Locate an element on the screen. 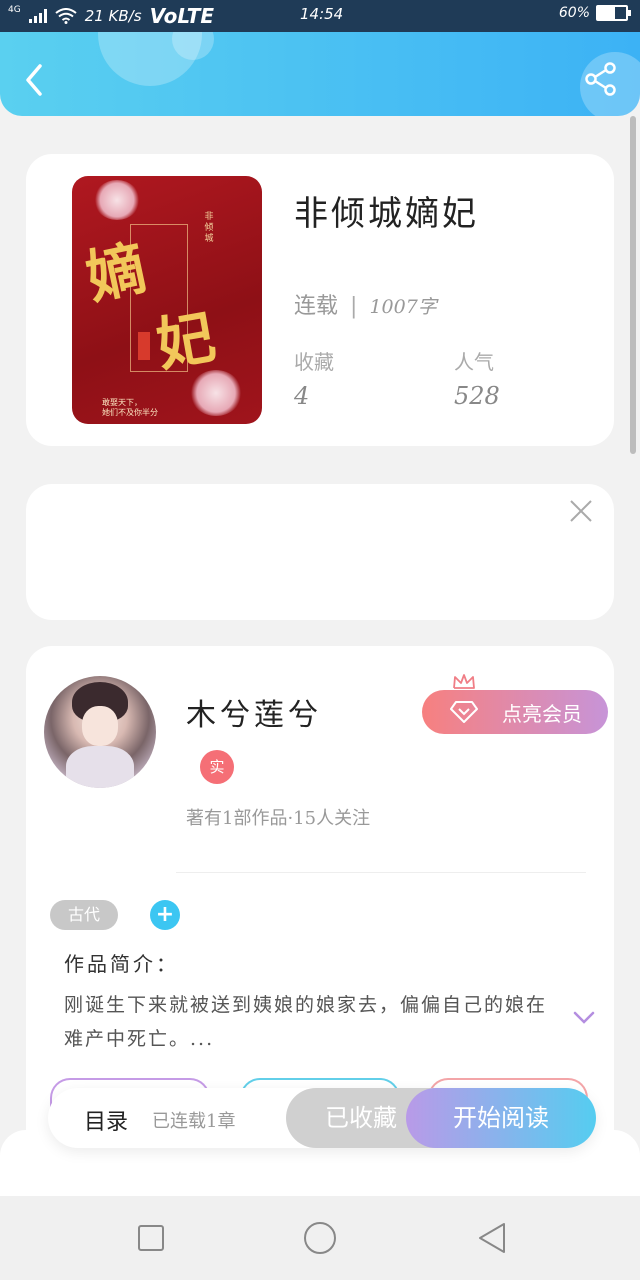  avatar-face is located at coordinates (100, 726).